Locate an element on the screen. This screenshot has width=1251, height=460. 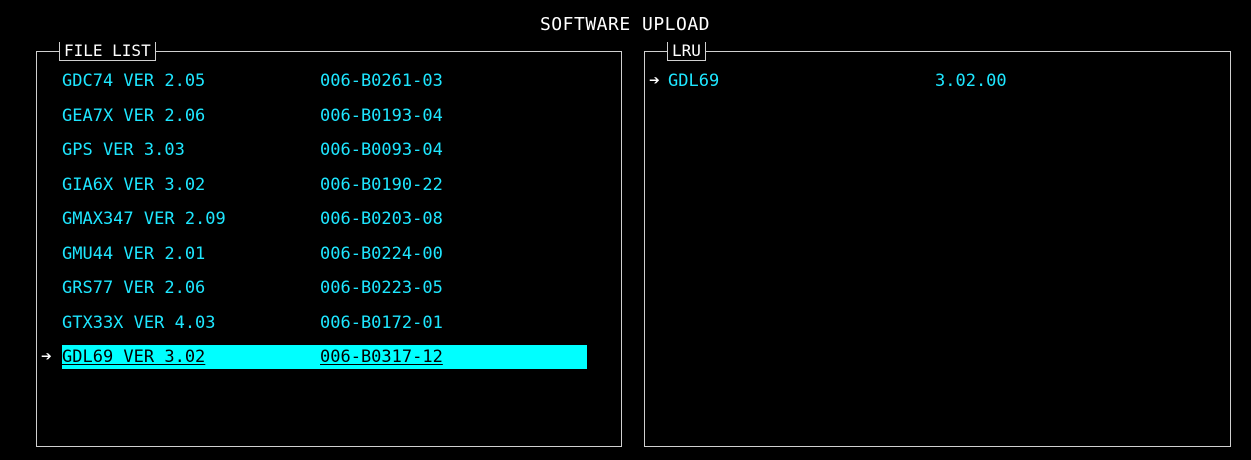
file-list-row: GMU44 VER 2.01 006-B0224-00 is located at coordinates (329, 254).